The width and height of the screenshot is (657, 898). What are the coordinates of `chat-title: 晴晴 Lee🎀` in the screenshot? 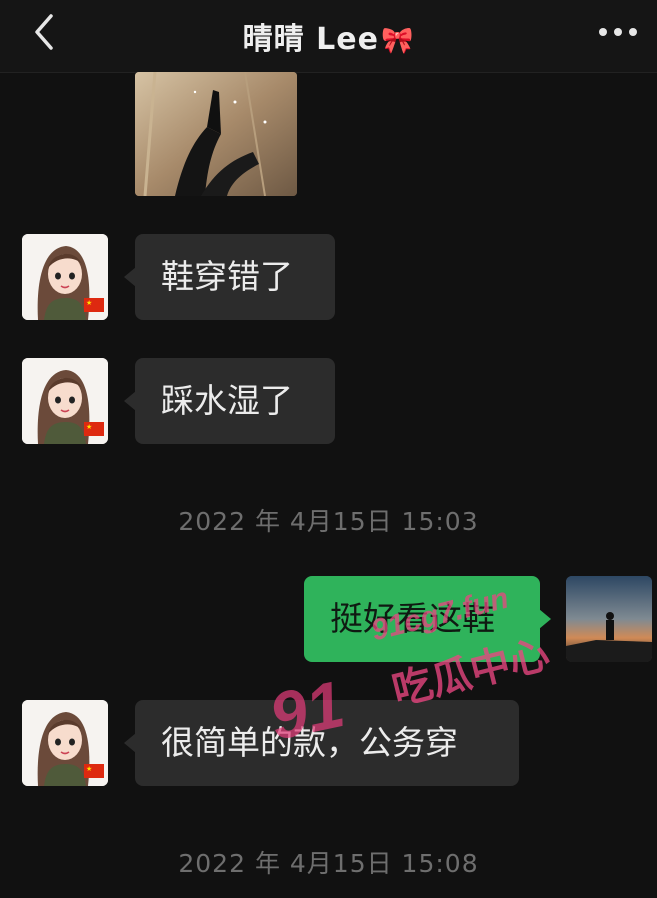 It's located at (328, 36).